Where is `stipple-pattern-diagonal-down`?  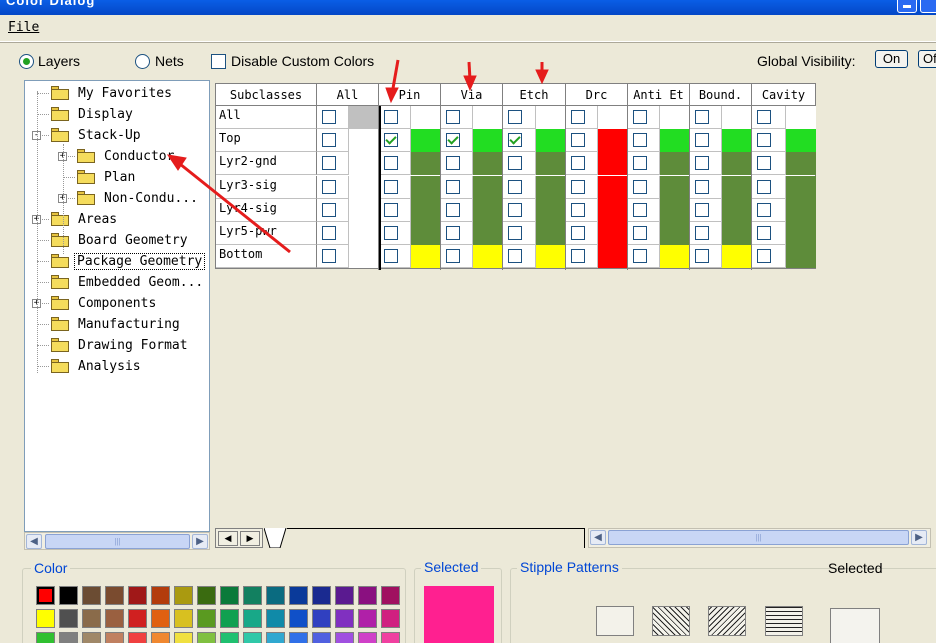
stipple-pattern-diagonal-down is located at coordinates (671, 621).